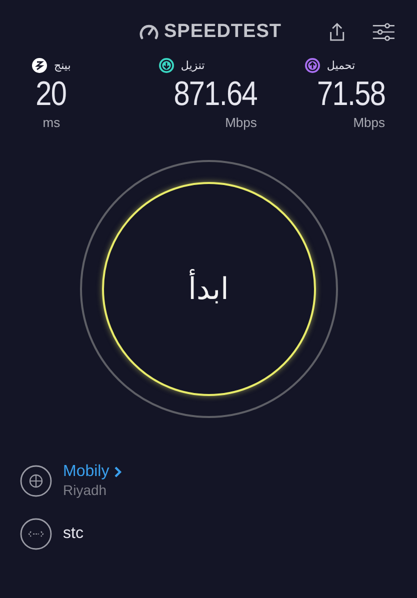 This screenshot has width=417, height=598. I want to click on settings-icon, so click(383, 32).